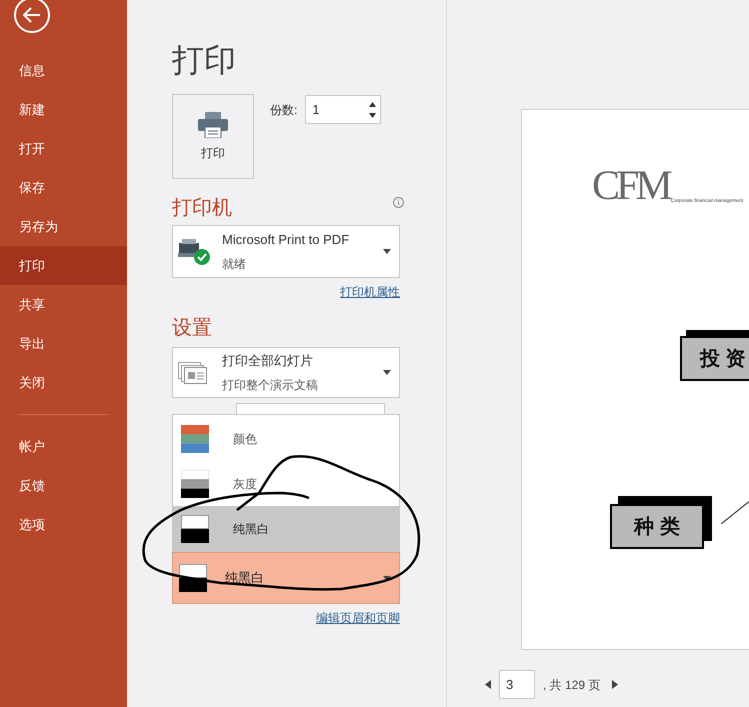  I want to click on back-button, so click(32, 16).